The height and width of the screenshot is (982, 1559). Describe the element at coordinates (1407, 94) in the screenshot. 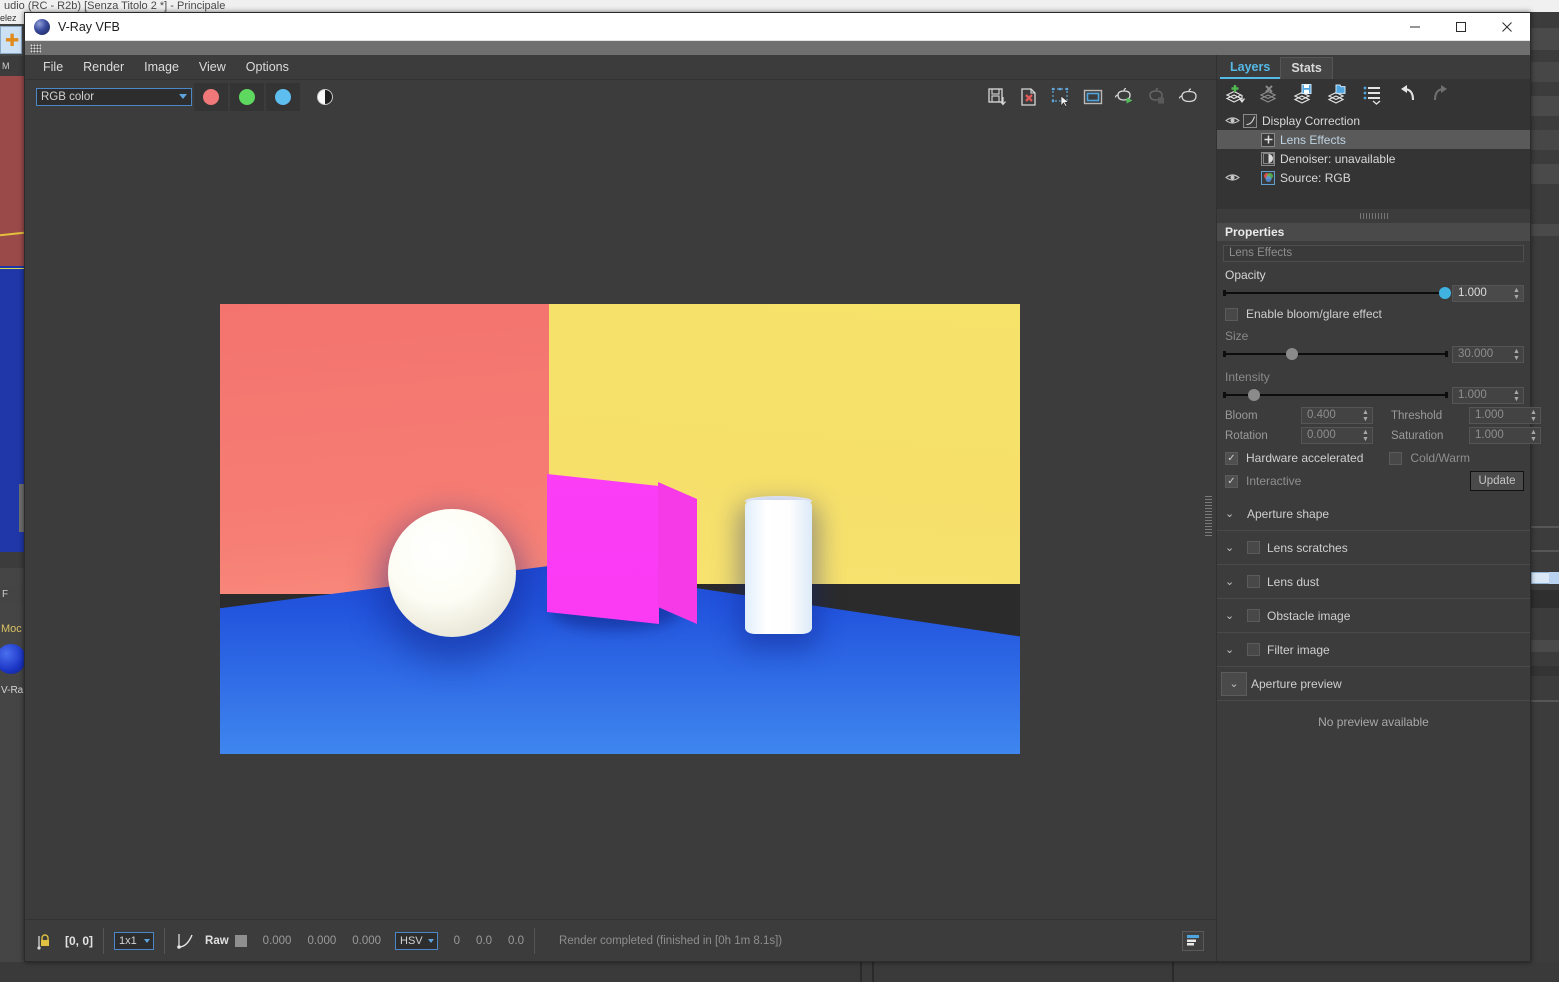

I see `undo-button` at that location.